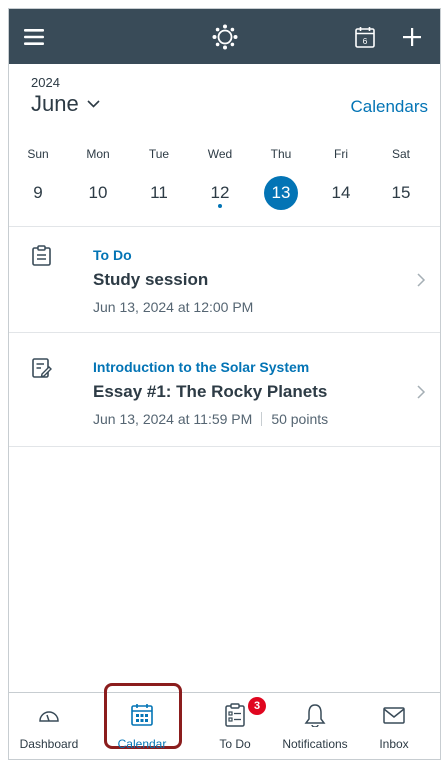 The height and width of the screenshot is (770, 443). Describe the element at coordinates (159, 192) in the screenshot. I see `day-number: 11` at that location.